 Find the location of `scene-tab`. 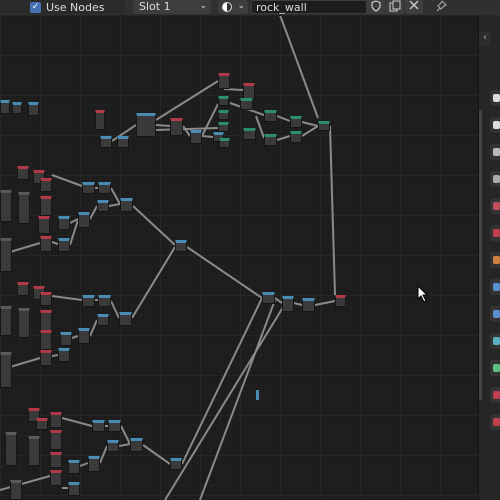

scene-tab is located at coordinates (495, 206).